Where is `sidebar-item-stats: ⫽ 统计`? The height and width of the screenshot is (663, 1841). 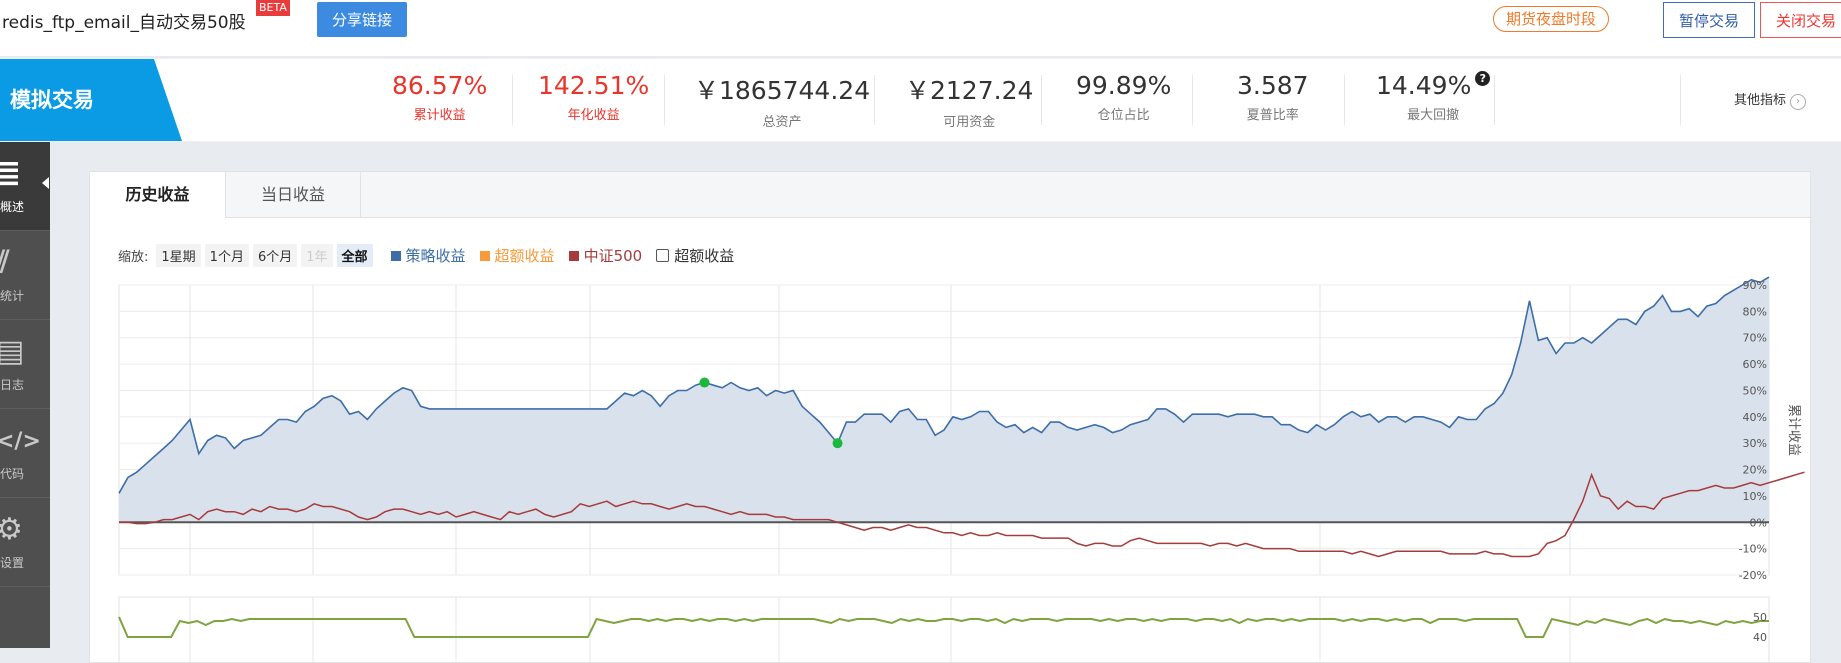
sidebar-item-stats: ⫽ 统计 is located at coordinates (25, 275).